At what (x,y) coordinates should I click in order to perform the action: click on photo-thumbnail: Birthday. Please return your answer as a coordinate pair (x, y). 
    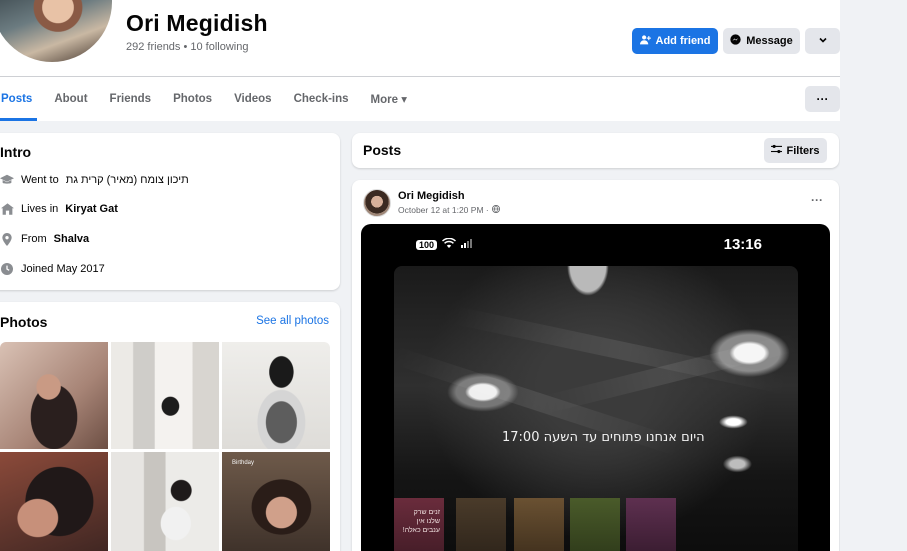
    Looking at the image, I should click on (276, 501).